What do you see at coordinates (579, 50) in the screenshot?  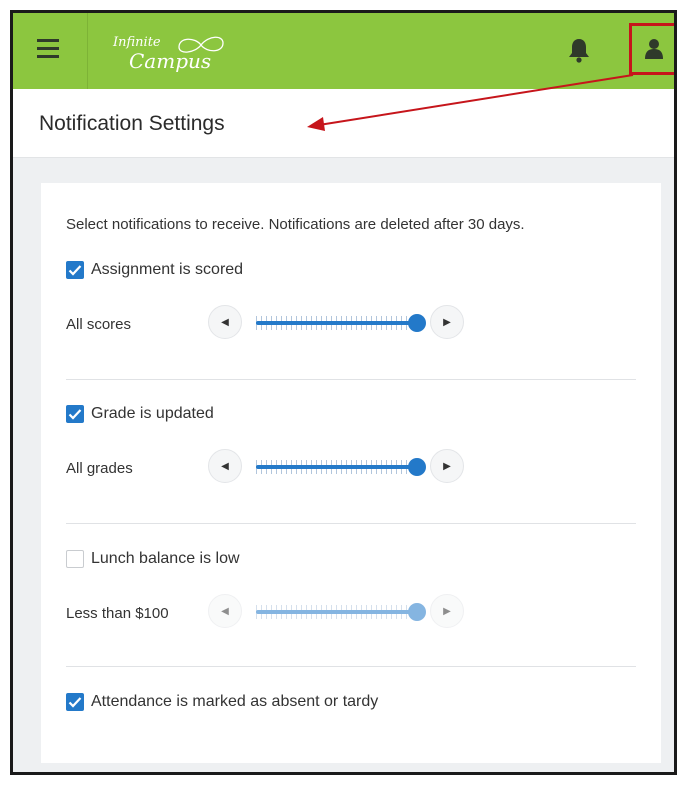 I see `bell-icon` at bounding box center [579, 50].